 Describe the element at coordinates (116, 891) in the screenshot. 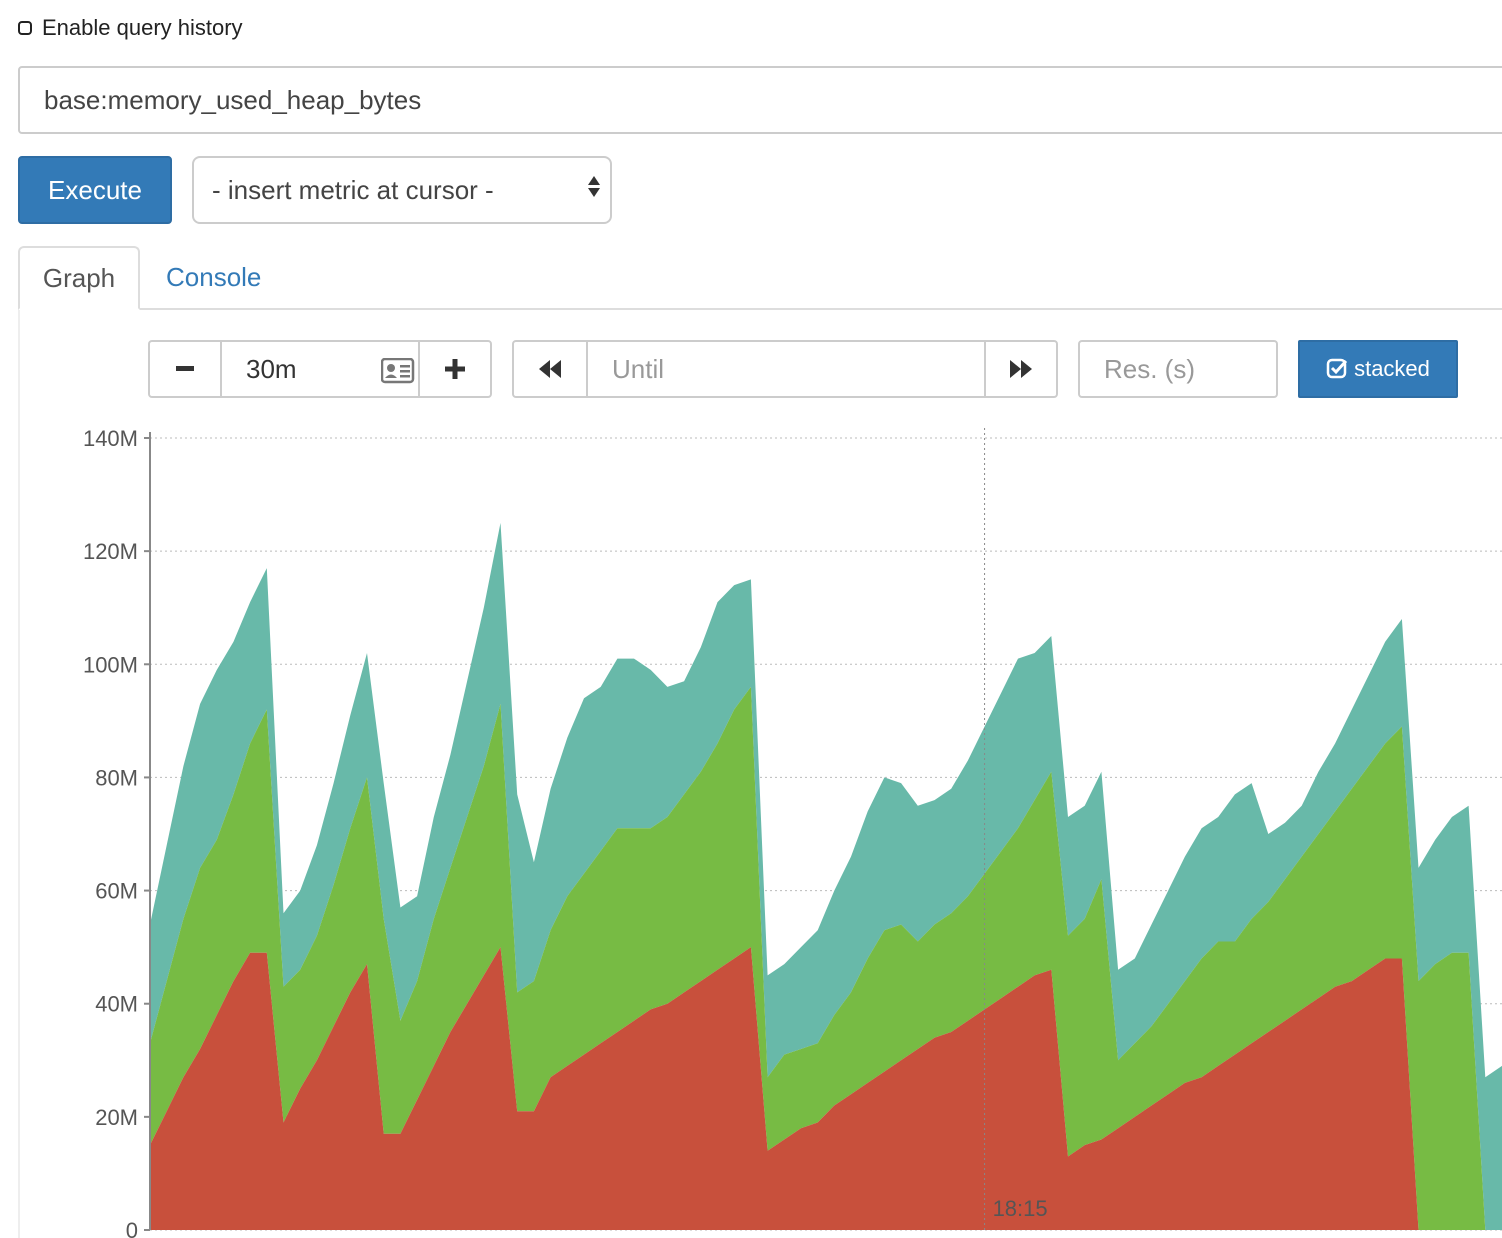

I see `y-tick-label-3: 60M` at that location.